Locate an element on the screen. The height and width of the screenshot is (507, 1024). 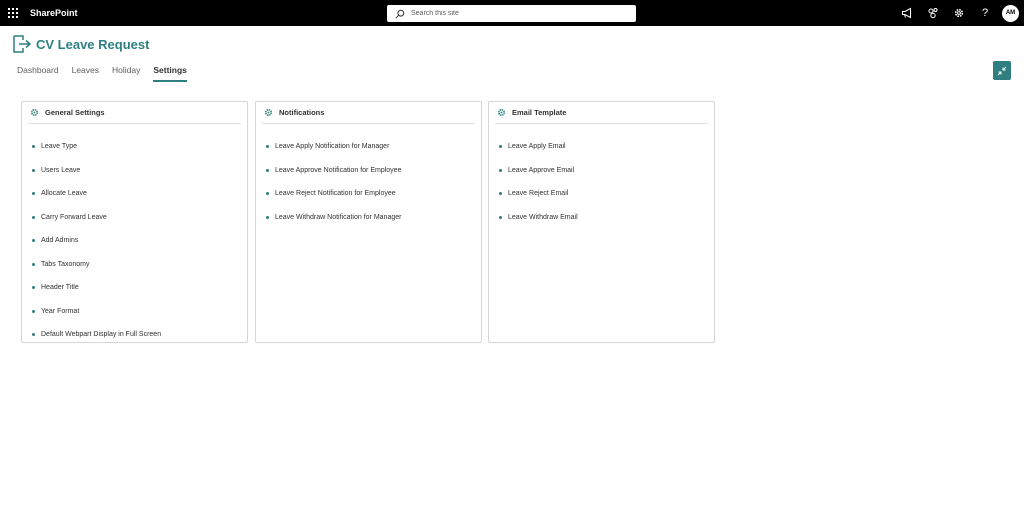
suite-actions: ? AM is located at coordinates (959, 13).